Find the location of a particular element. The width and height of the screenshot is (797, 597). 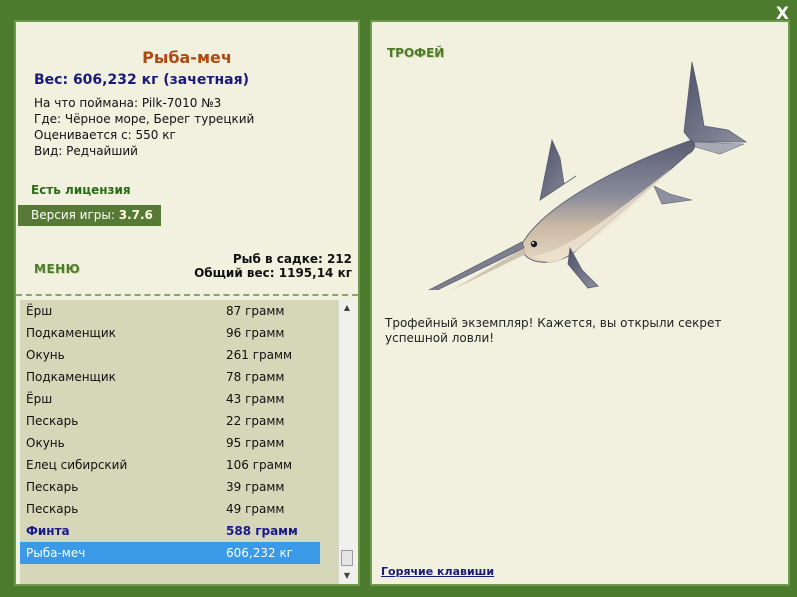

keepnet-summary: Рыб в садке: 212 Общий вес: 1195,14 кг is located at coordinates (273, 266).